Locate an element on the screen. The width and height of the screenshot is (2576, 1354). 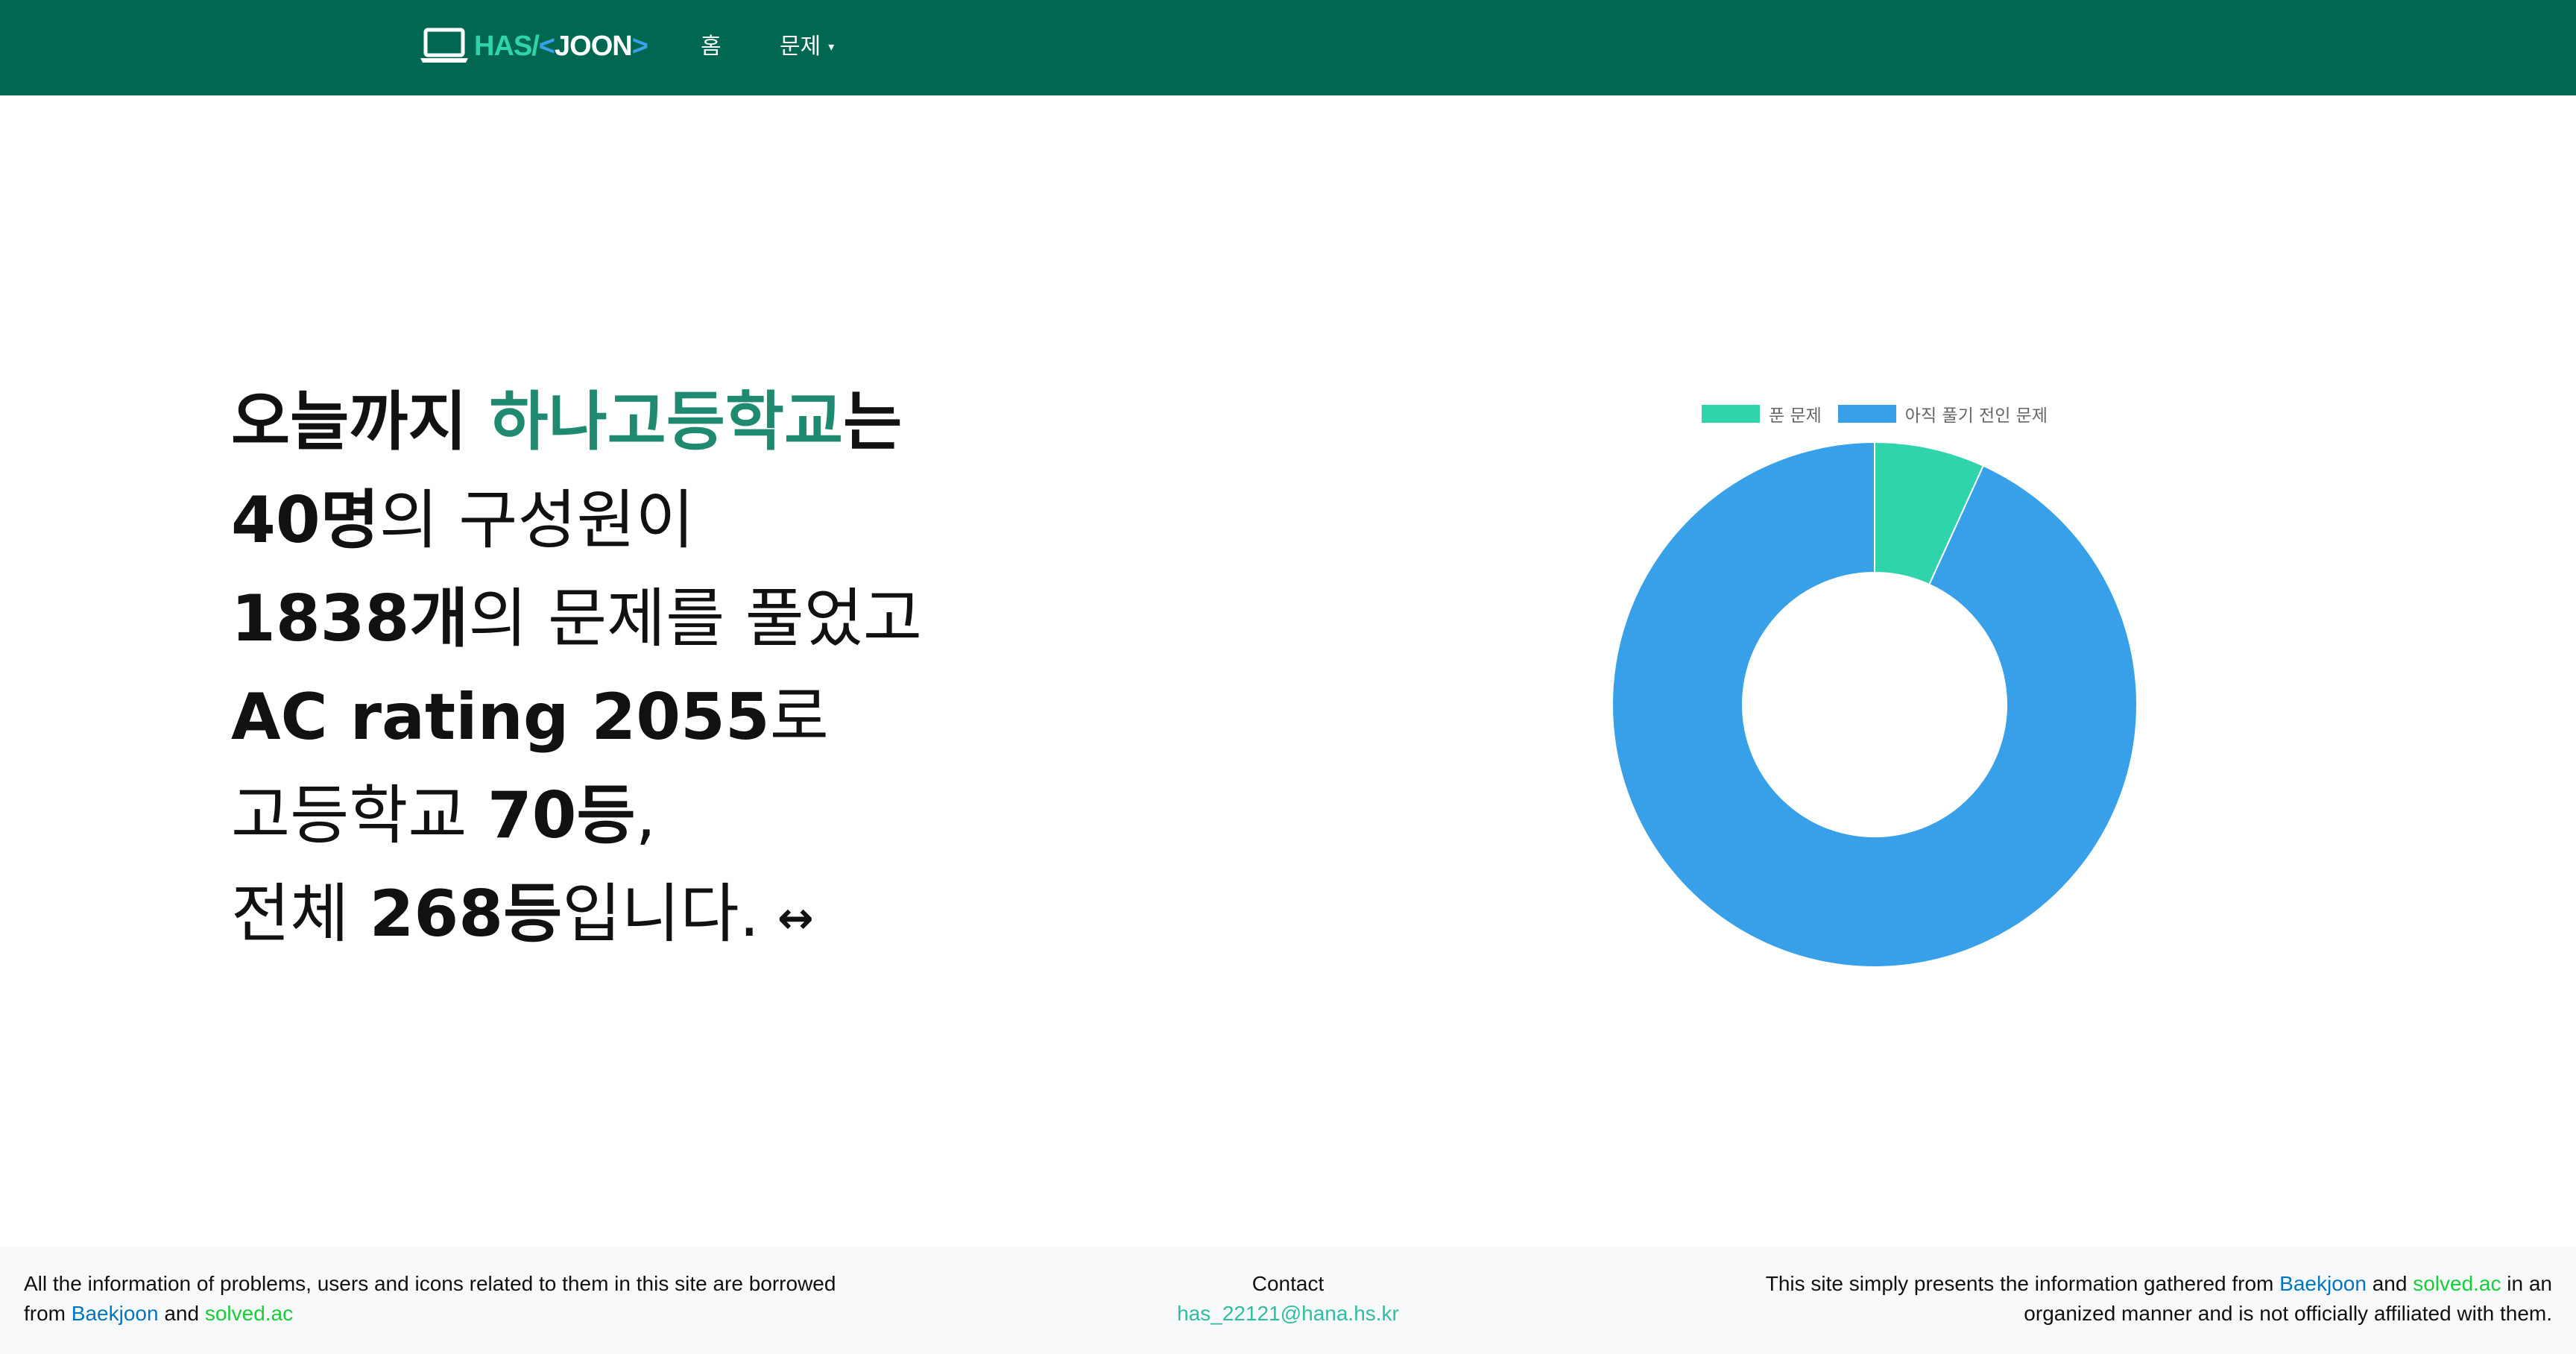
hero-line-5: 고등학교 70등, is located at coordinates (641, 815).